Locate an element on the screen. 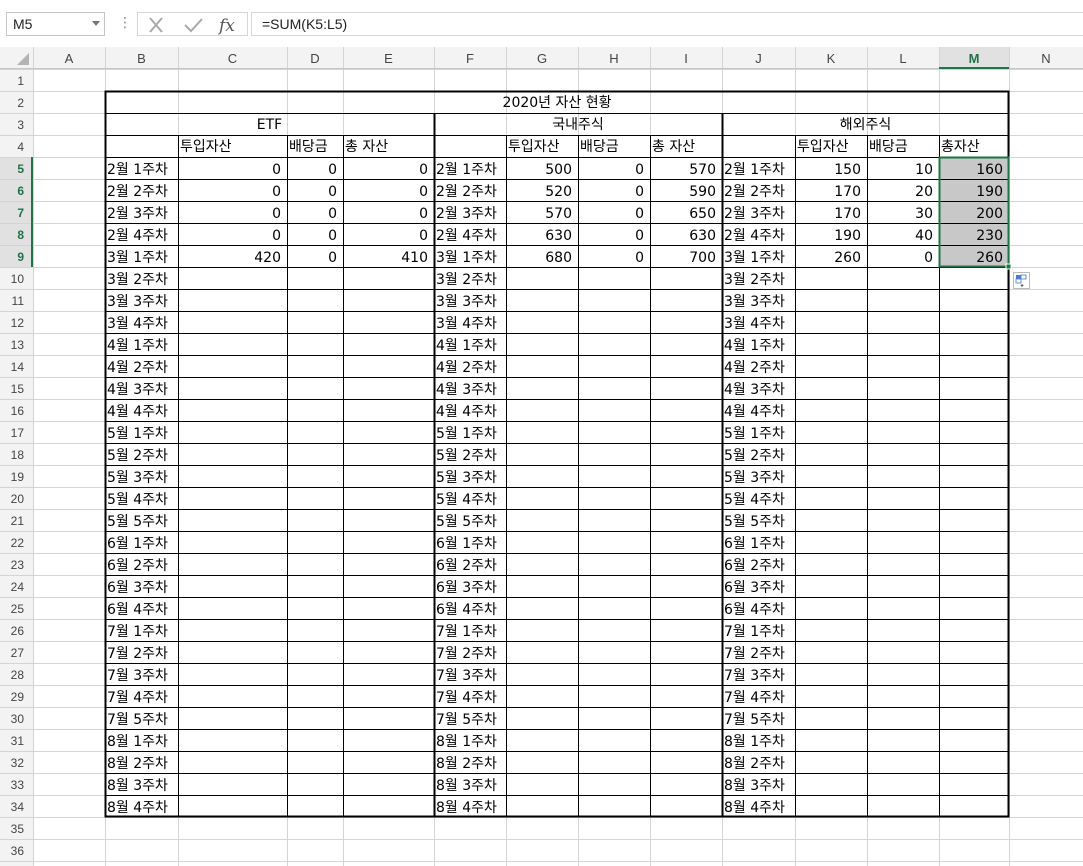  column-header-m: M is located at coordinates (974, 58).